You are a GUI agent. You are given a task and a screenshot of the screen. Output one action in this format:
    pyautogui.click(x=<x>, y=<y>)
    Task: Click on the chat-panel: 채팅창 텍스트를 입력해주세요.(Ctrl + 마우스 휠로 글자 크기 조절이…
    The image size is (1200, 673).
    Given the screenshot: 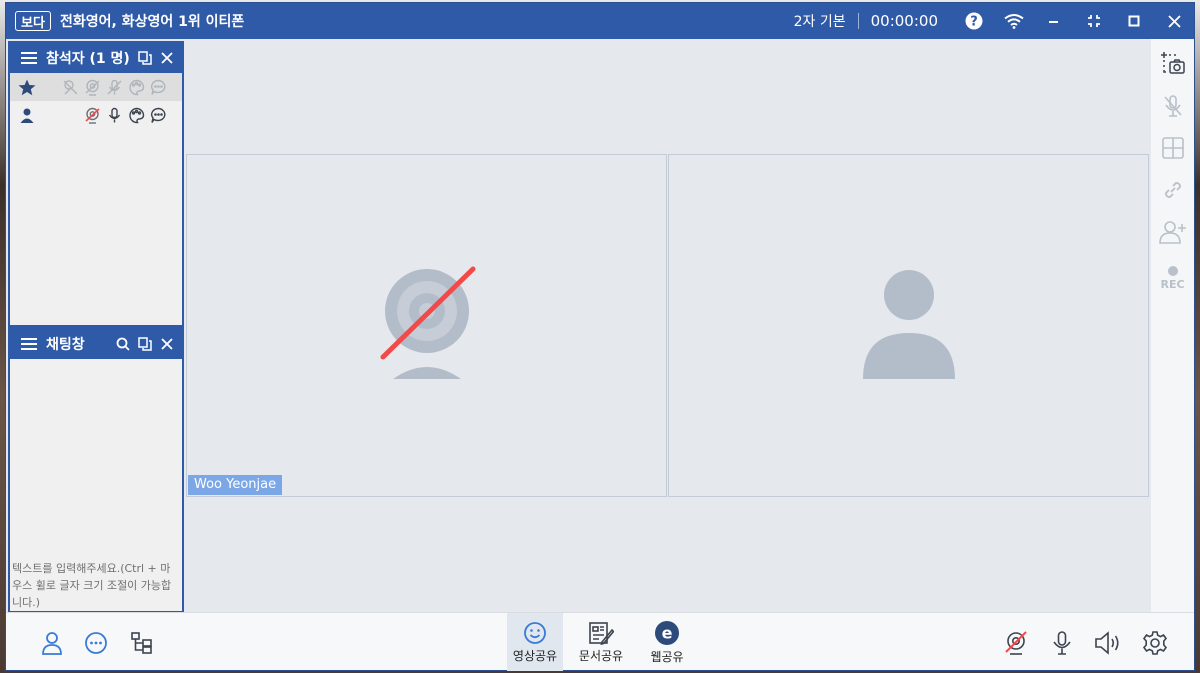 What is the action you would take?
    pyautogui.click(x=96, y=470)
    